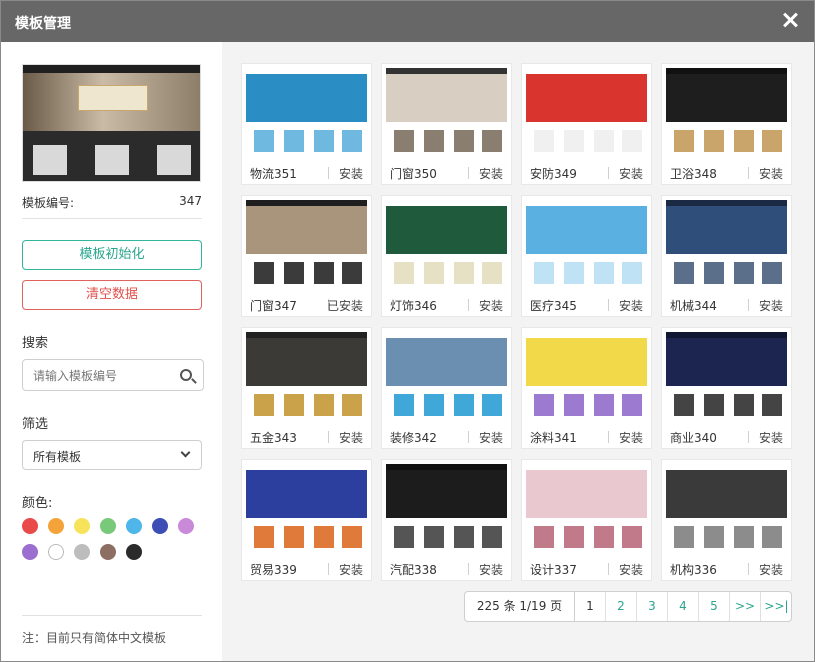  What do you see at coordinates (693, 174) in the screenshot?
I see `template-name: 卫浴348` at bounding box center [693, 174].